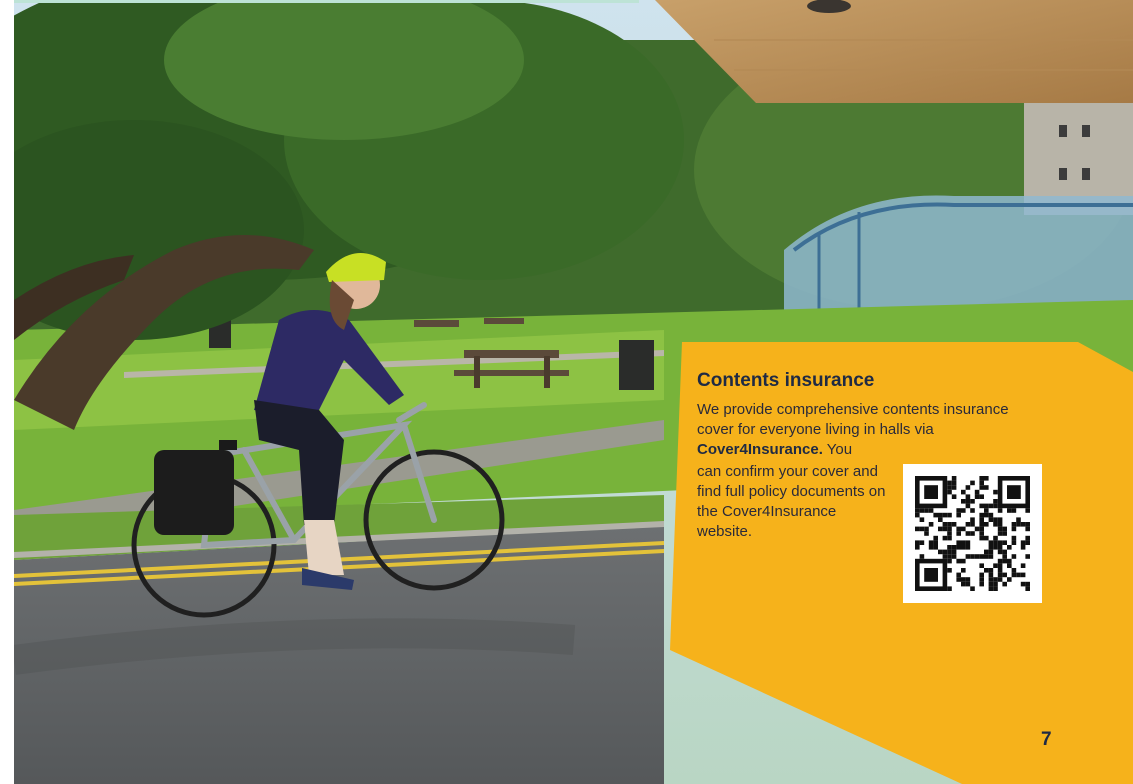 The width and height of the screenshot is (1133, 784). What do you see at coordinates (972, 533) in the screenshot?
I see `qr-code-icon` at bounding box center [972, 533].